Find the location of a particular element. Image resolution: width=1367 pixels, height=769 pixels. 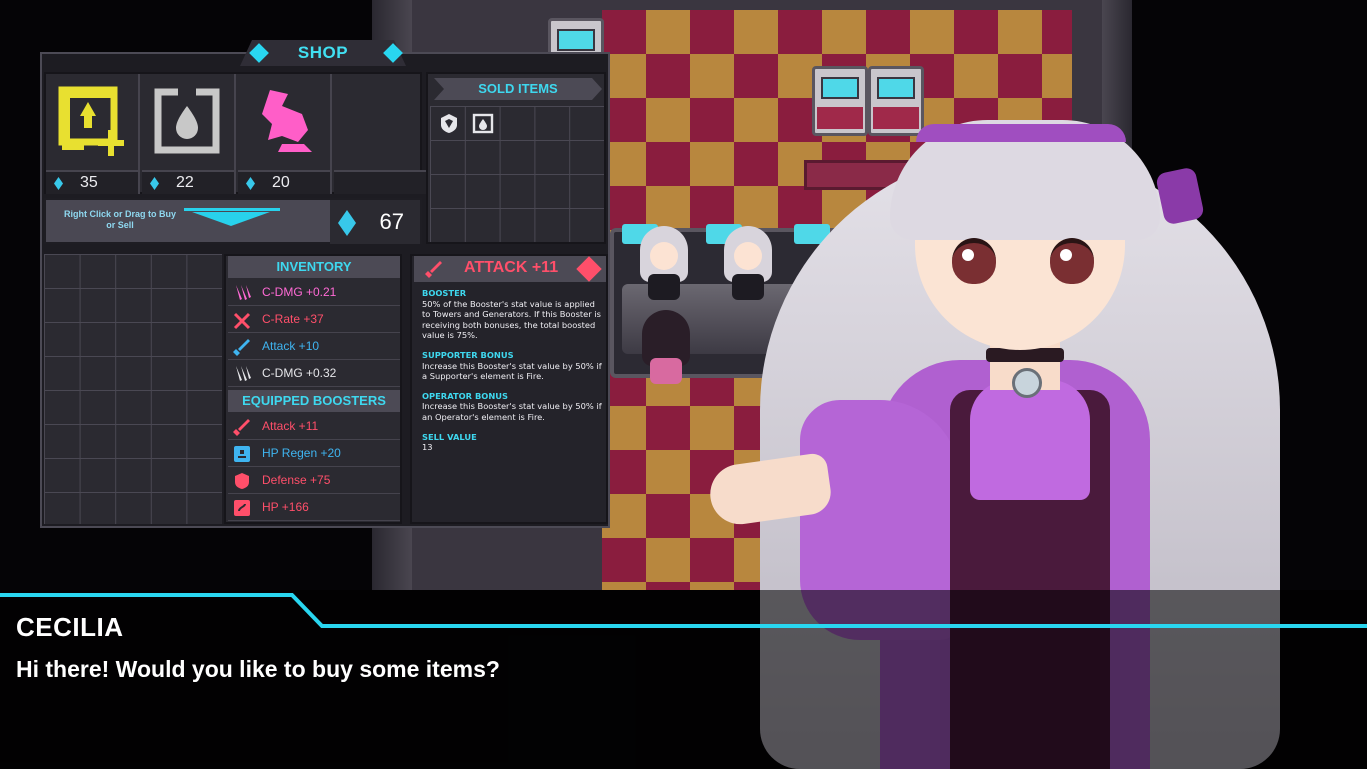

item-price: 35 is located at coordinates (89, 182).